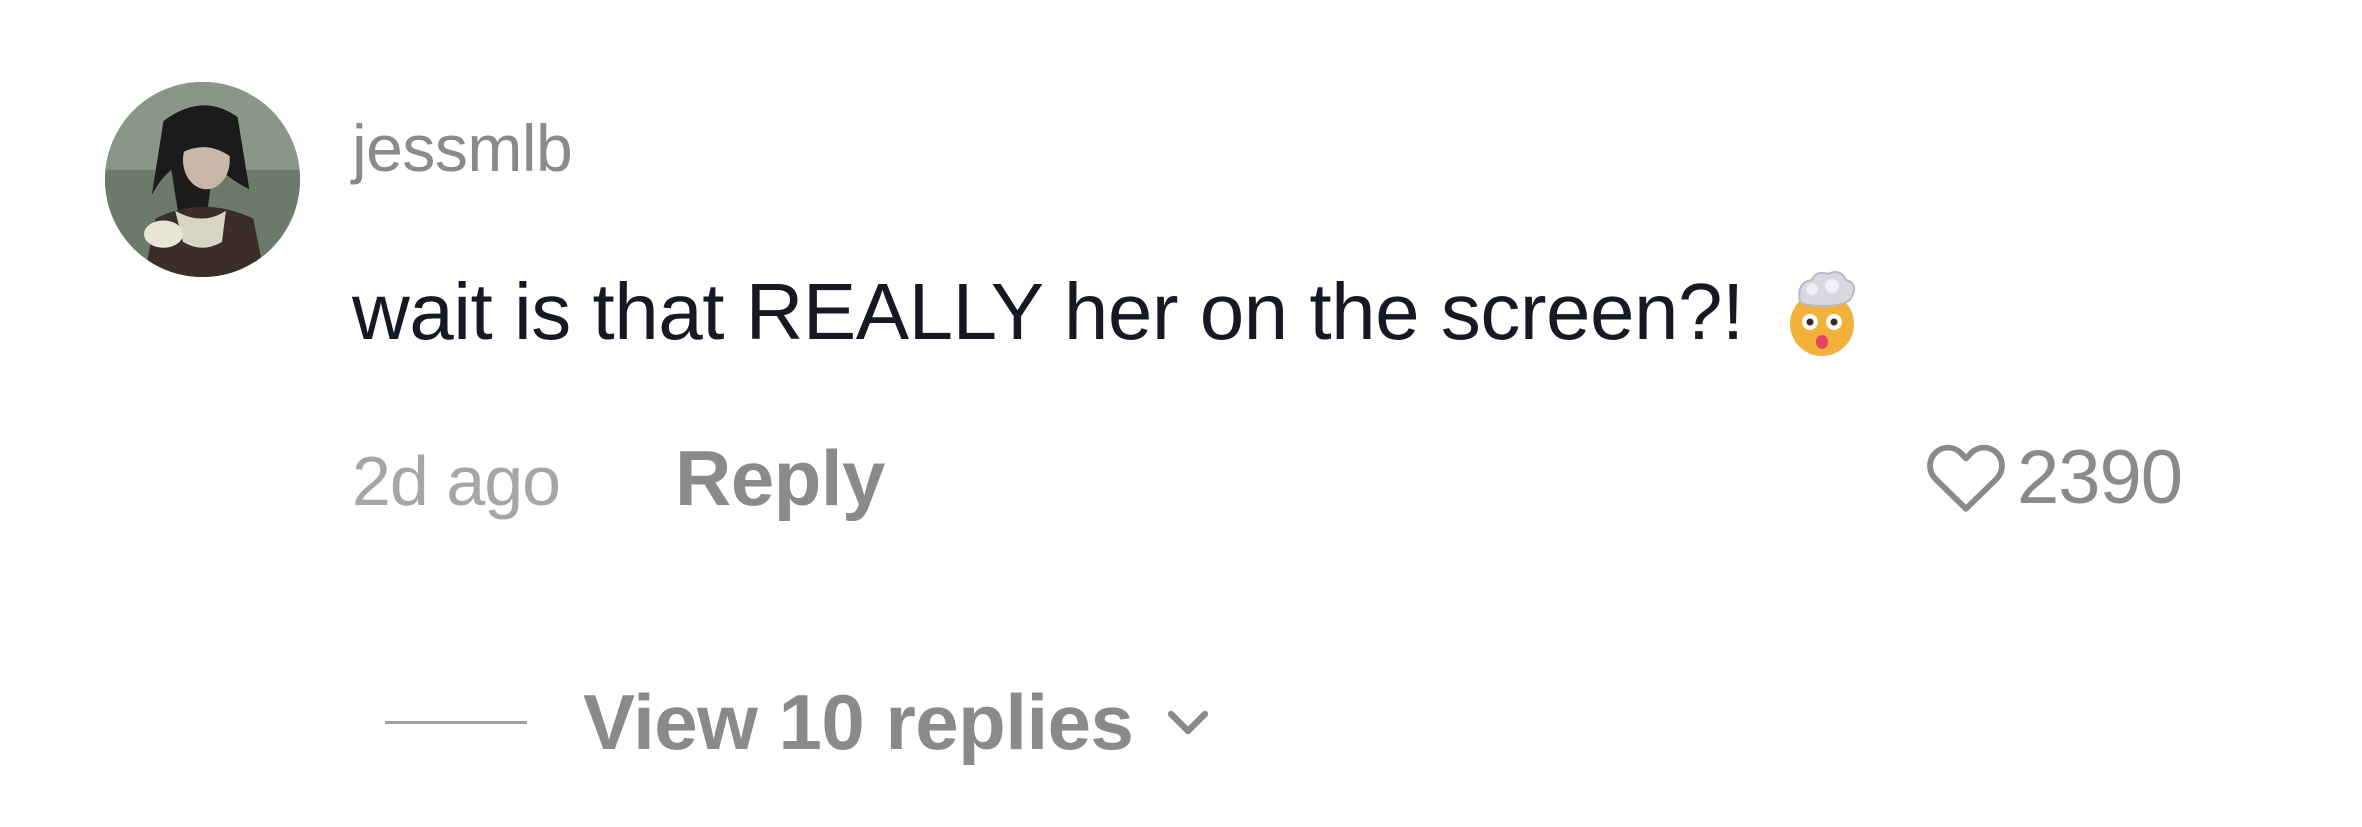 The width and height of the screenshot is (2362, 827). Describe the element at coordinates (1188, 722) in the screenshot. I see `chevron-down-icon` at that location.